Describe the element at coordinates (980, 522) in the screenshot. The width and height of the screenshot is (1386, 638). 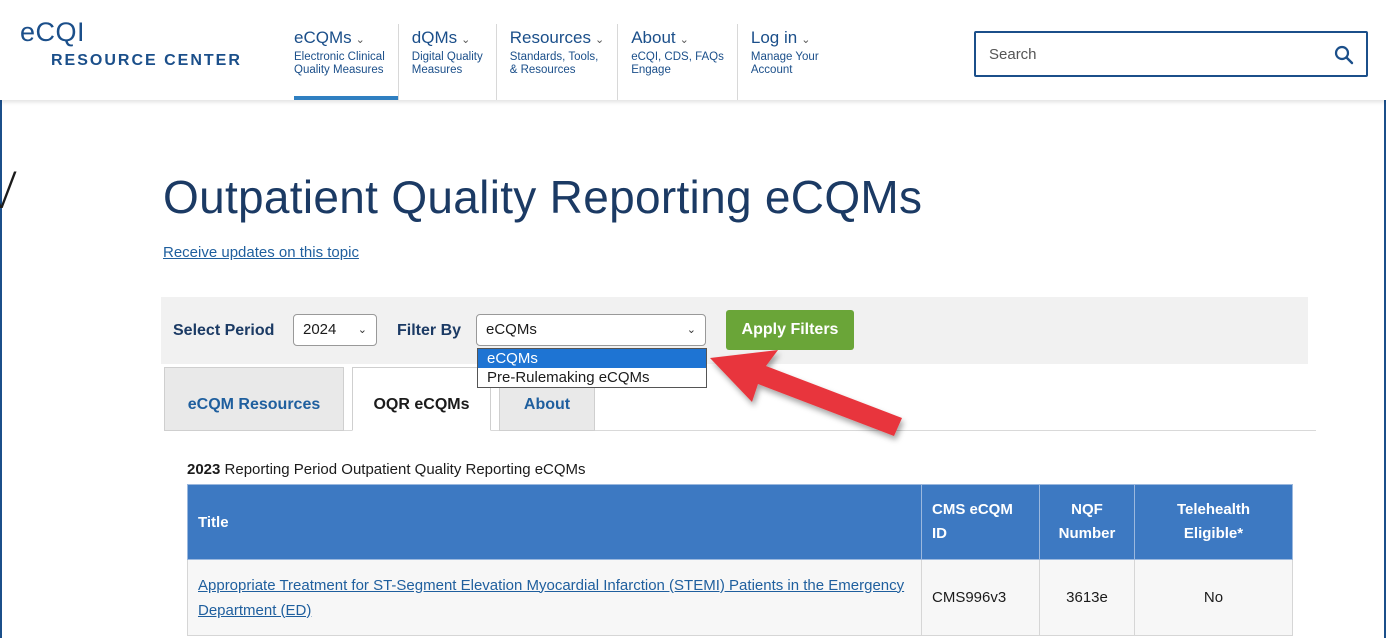
I see `header-cms-ecqm-id: CMS eCQM ID` at that location.